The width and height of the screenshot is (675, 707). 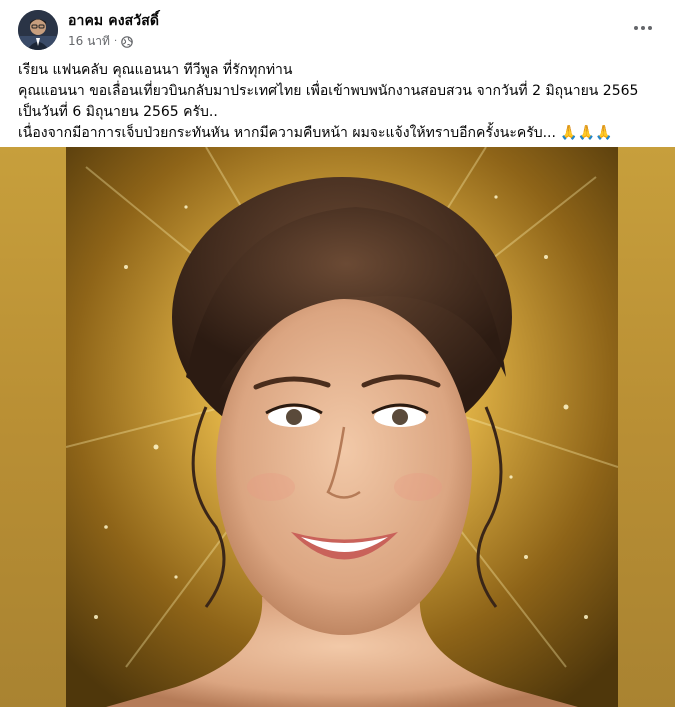 I want to click on avatar-photo, so click(x=38, y=30).